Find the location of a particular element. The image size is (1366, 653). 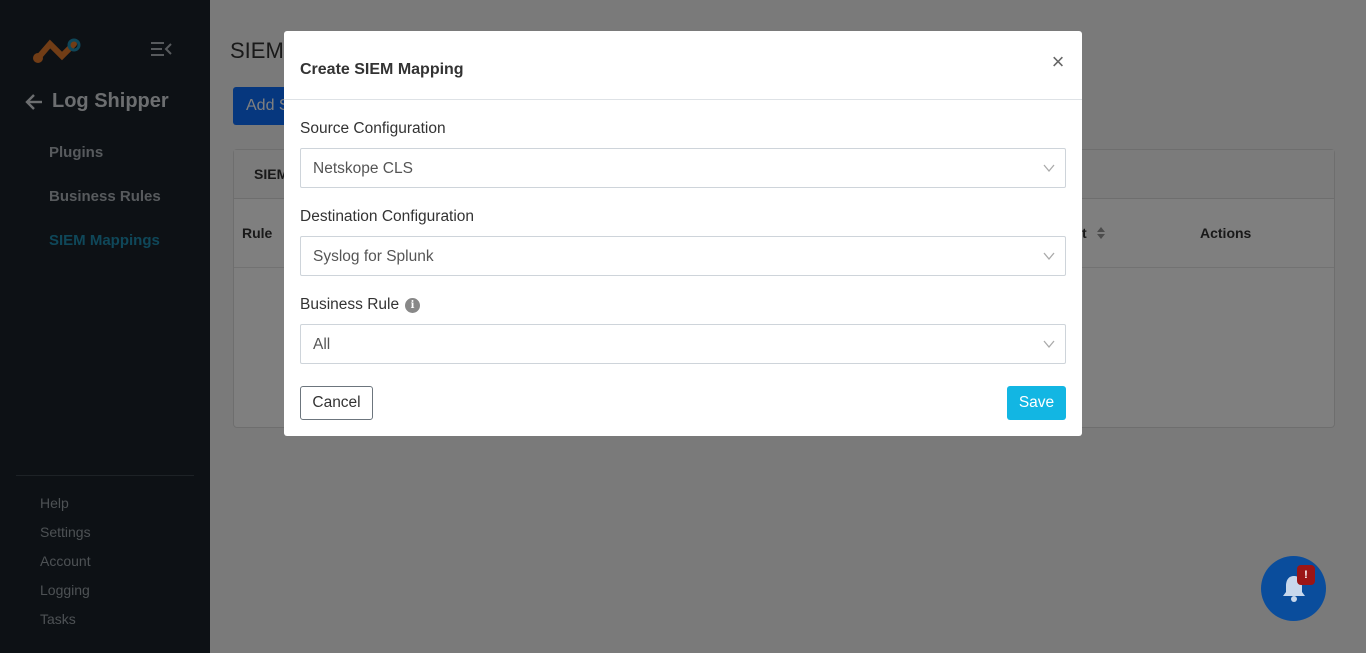

save-button: Save is located at coordinates (1036, 403).